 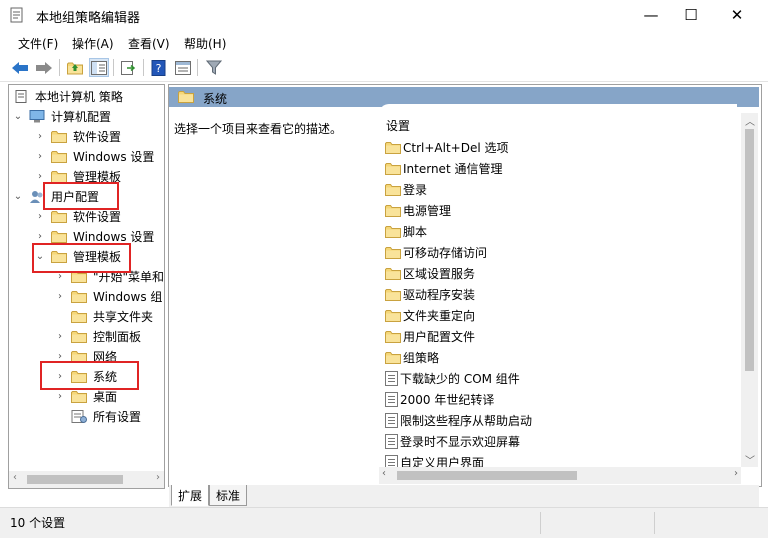 I want to click on filter-icon, so click(x=214, y=67).